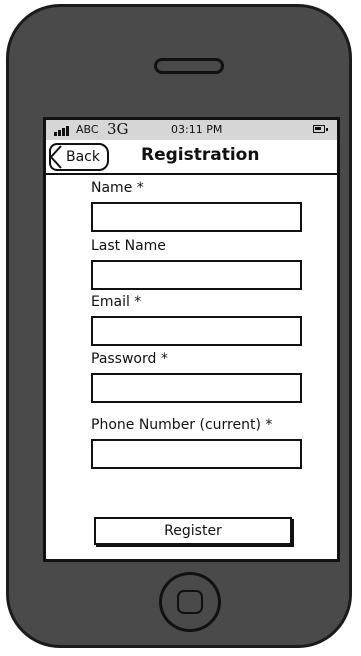 The height and width of the screenshot is (656, 361). I want to click on password-label: Password *, so click(129, 359).